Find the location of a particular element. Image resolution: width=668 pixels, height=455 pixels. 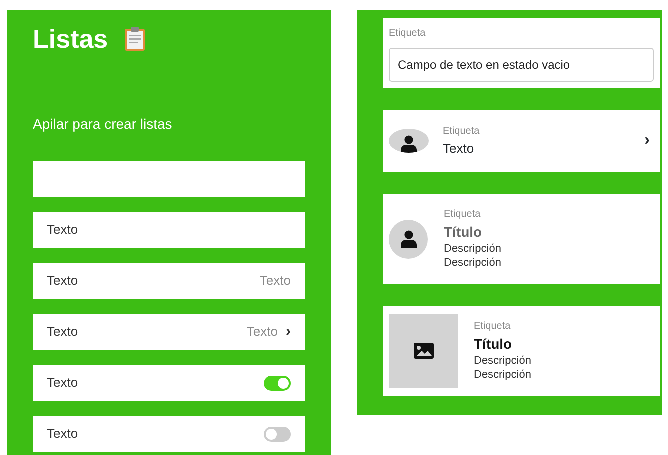

empty-list-item is located at coordinates (169, 179).